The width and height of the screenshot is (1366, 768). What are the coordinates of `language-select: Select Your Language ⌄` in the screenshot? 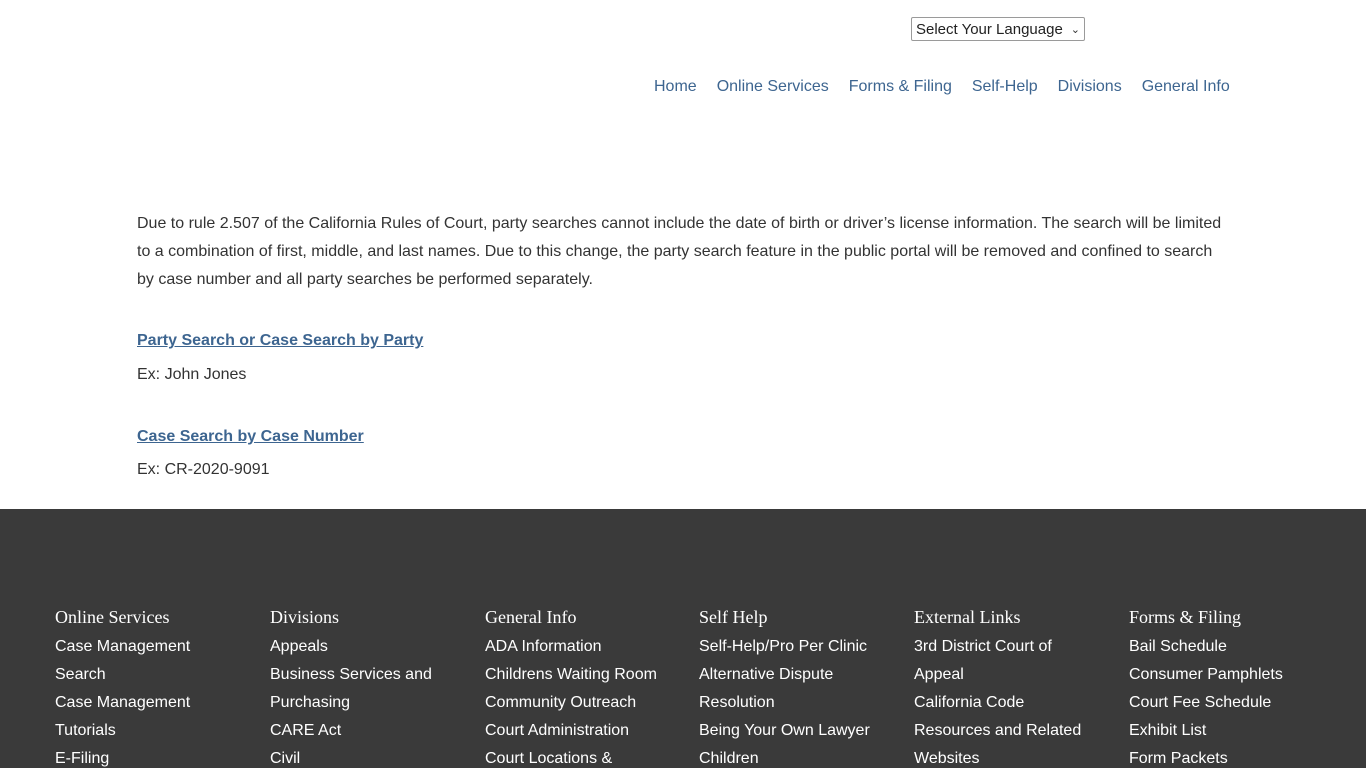 It's located at (998, 29).